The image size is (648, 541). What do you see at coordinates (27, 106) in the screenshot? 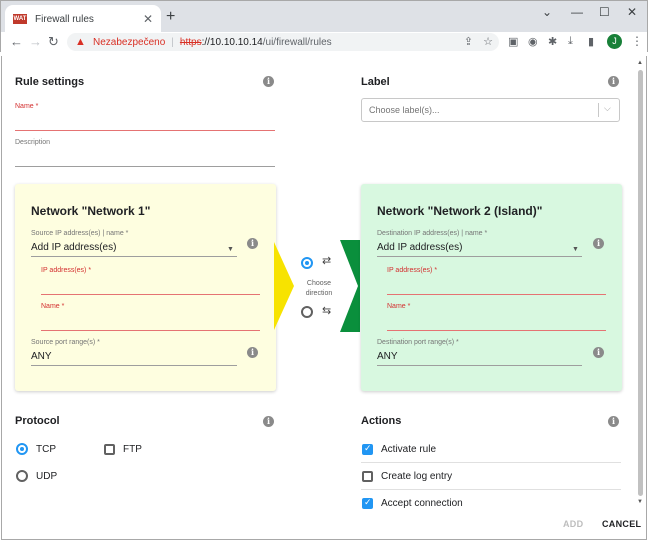
I see `name-label: Name *` at bounding box center [27, 106].